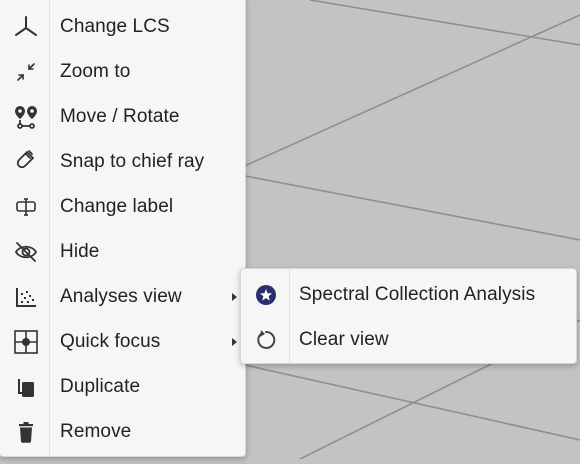 The image size is (580, 464). I want to click on reset-icon, so click(266, 340).